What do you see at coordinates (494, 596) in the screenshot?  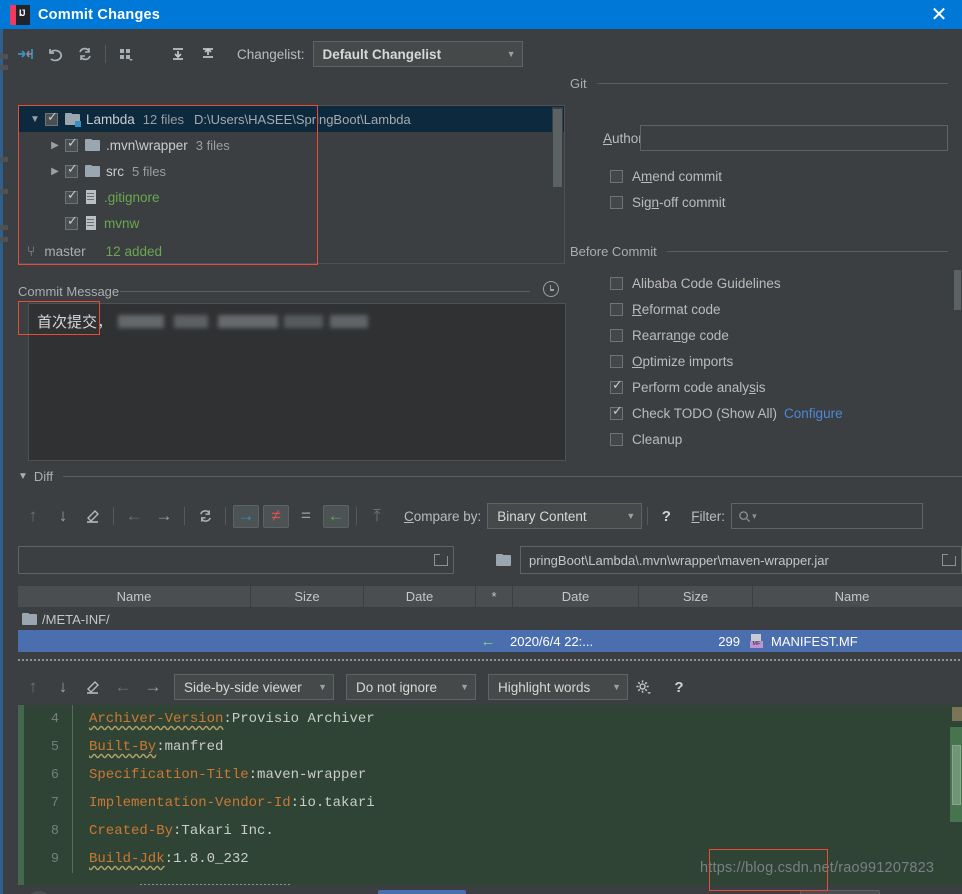 I see `column-header-marker: *` at bounding box center [494, 596].